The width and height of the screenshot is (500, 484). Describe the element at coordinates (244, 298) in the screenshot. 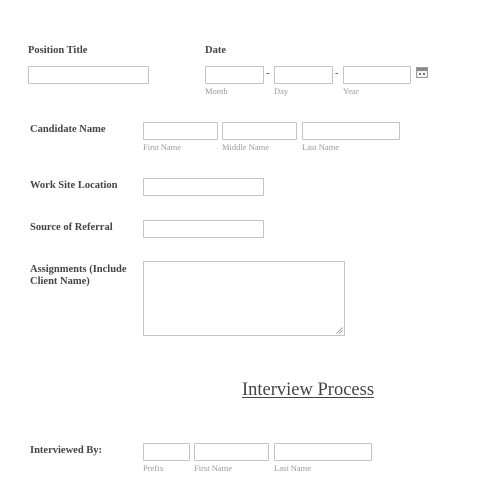

I see `assignments-textarea` at that location.